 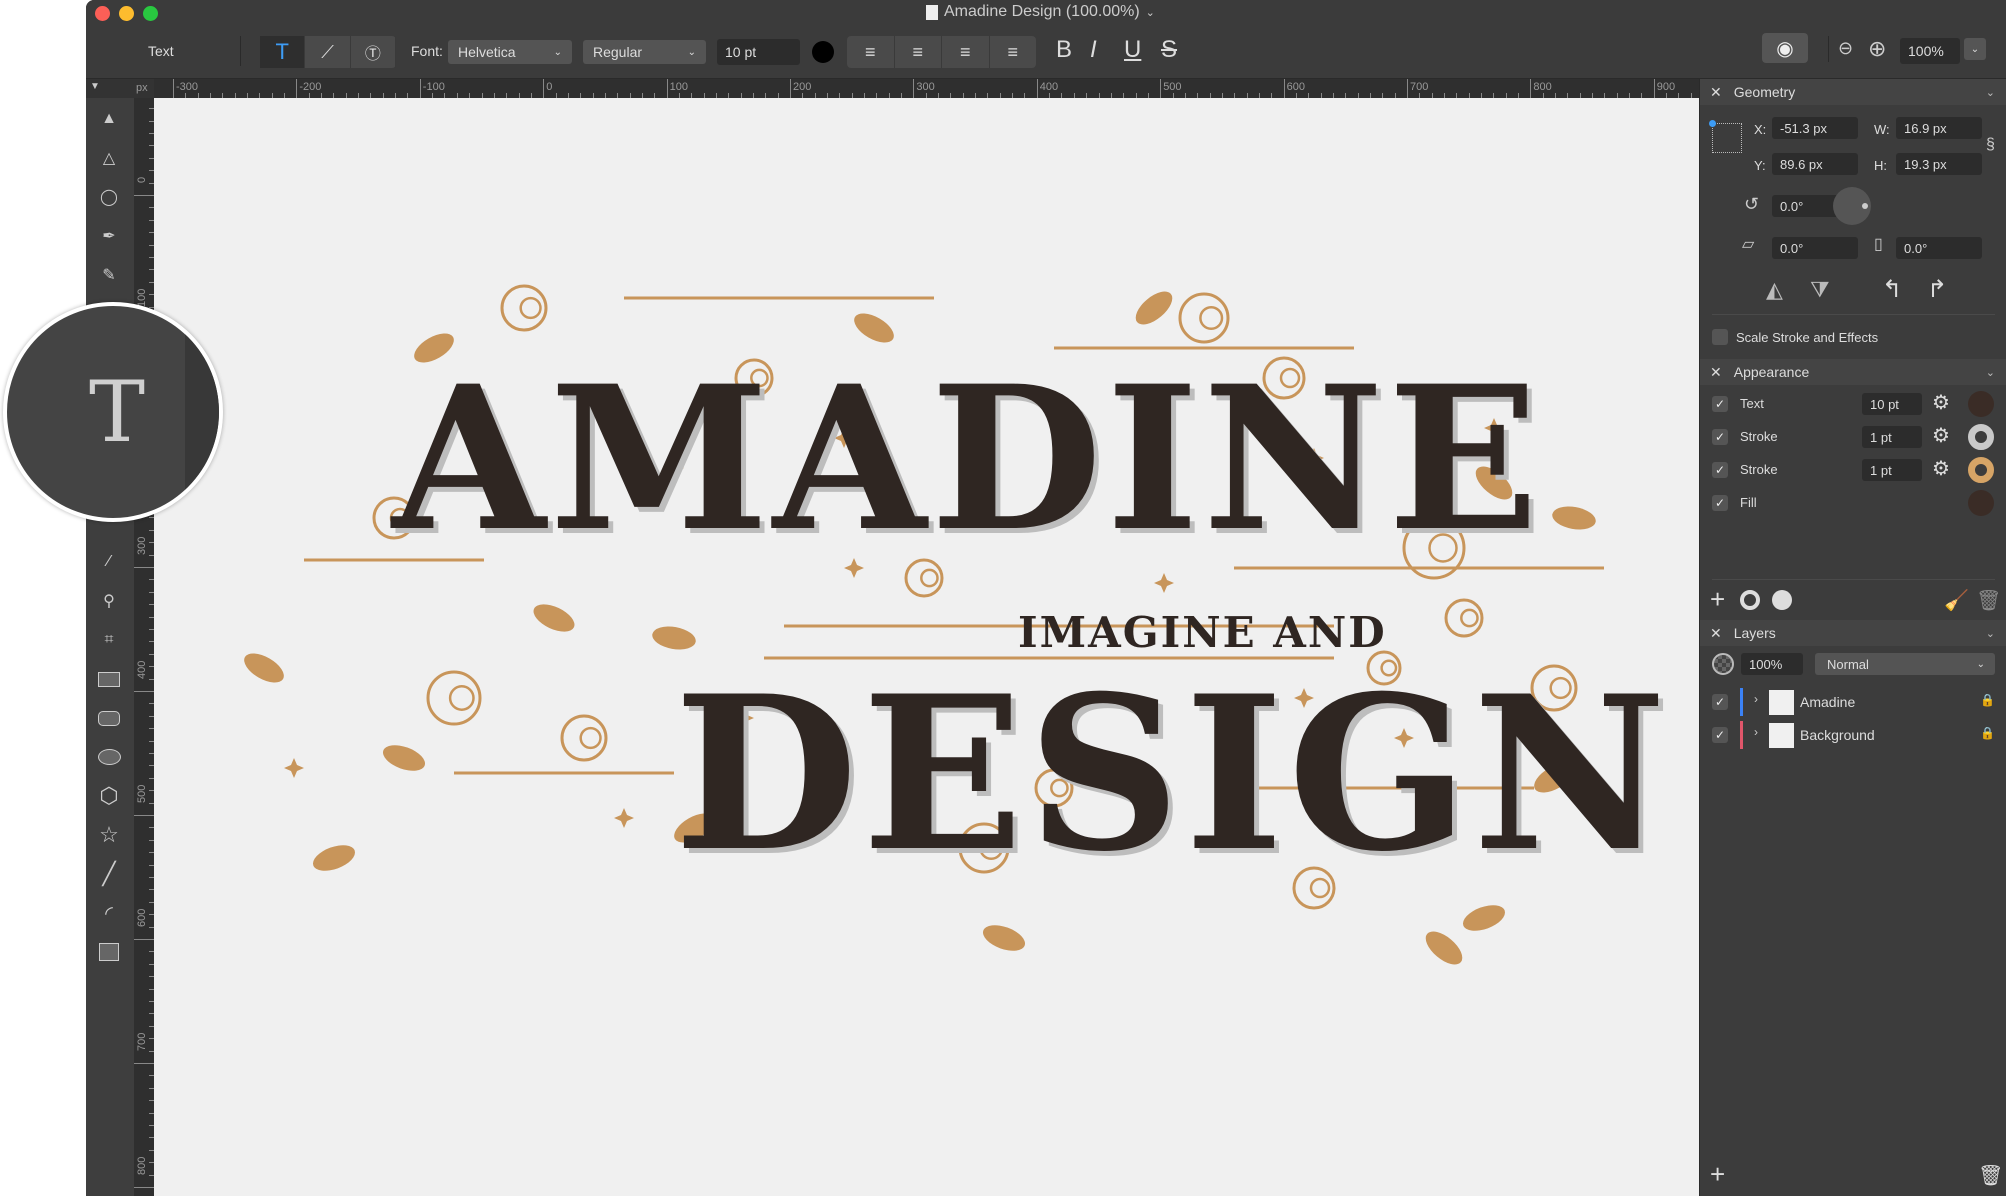 I want to click on tools-collapse-icon: ▼, so click(x=95, y=86).